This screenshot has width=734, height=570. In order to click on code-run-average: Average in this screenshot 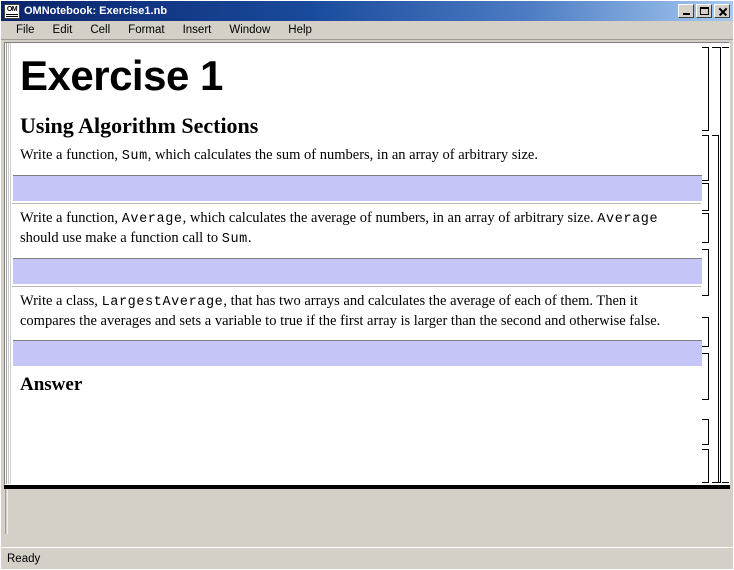, I will do `click(152, 219)`.